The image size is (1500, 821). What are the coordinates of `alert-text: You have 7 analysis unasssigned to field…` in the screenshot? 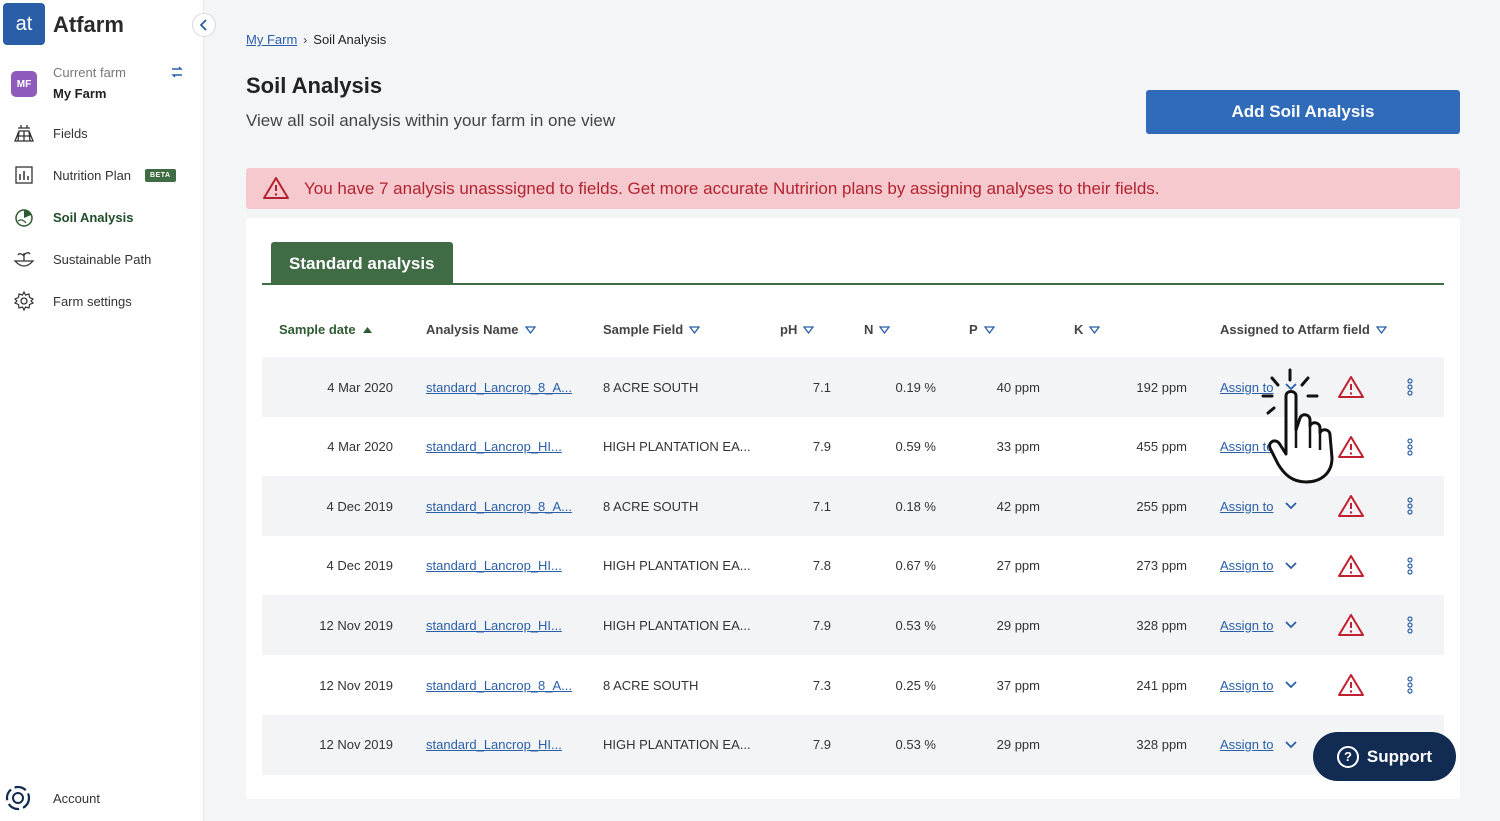 It's located at (732, 188).